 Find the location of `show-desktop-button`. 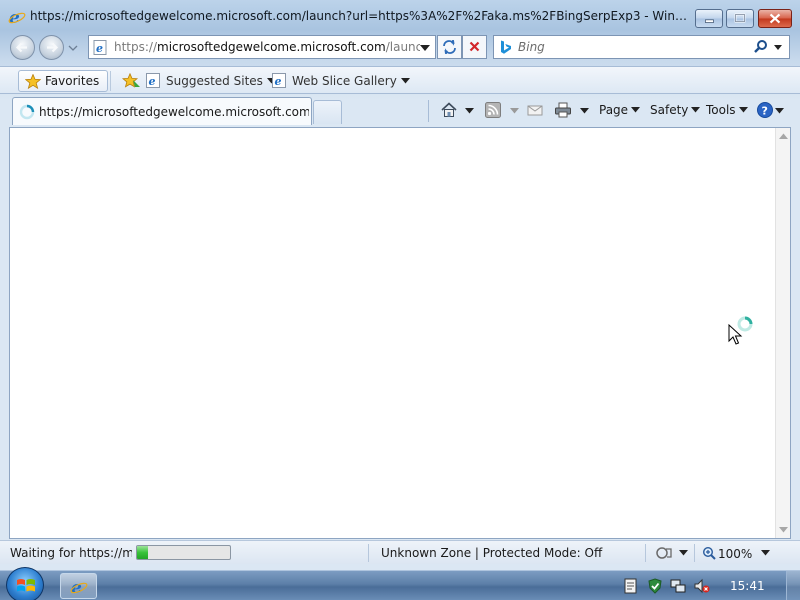

show-desktop-button is located at coordinates (793, 585).